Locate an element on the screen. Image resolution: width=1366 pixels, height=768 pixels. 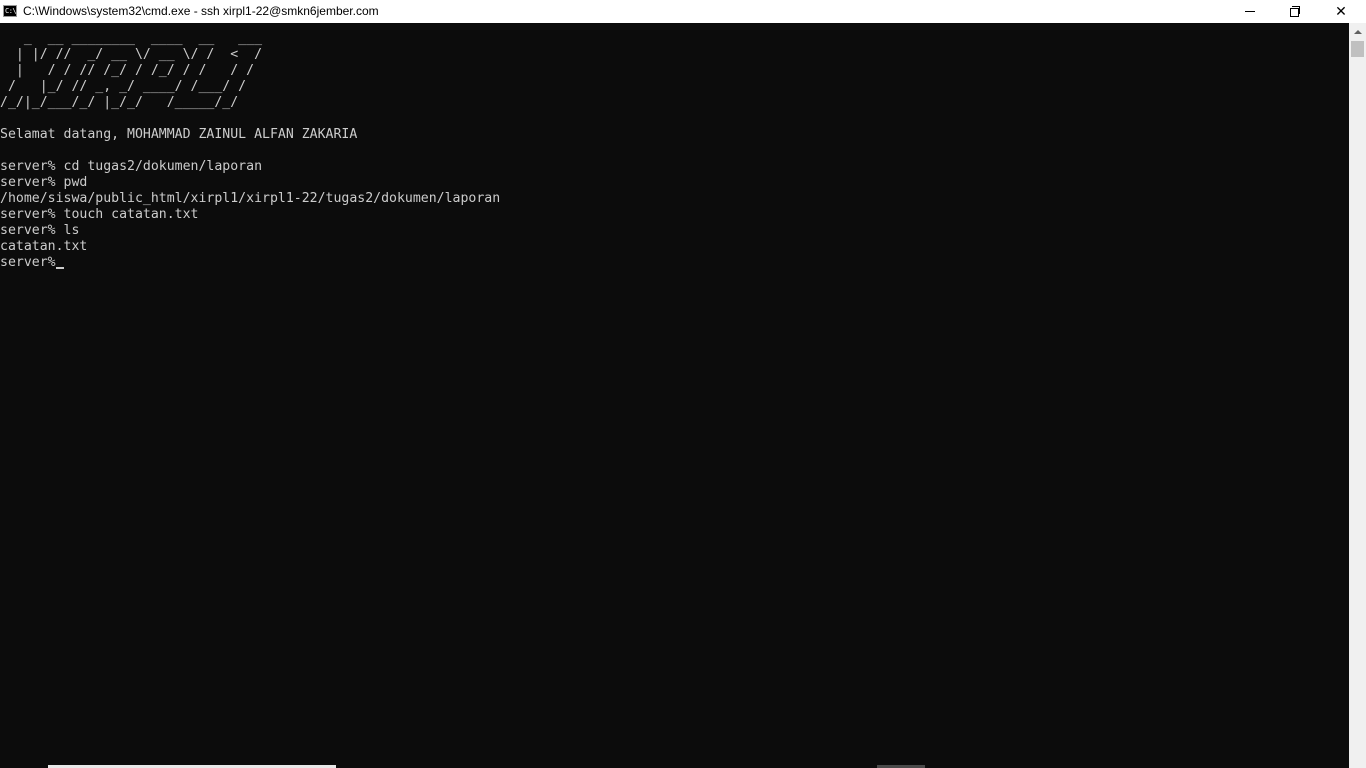
ascii-banner-line: / |_/ // _, _/ ____/ /___/ / is located at coordinates (131, 86).